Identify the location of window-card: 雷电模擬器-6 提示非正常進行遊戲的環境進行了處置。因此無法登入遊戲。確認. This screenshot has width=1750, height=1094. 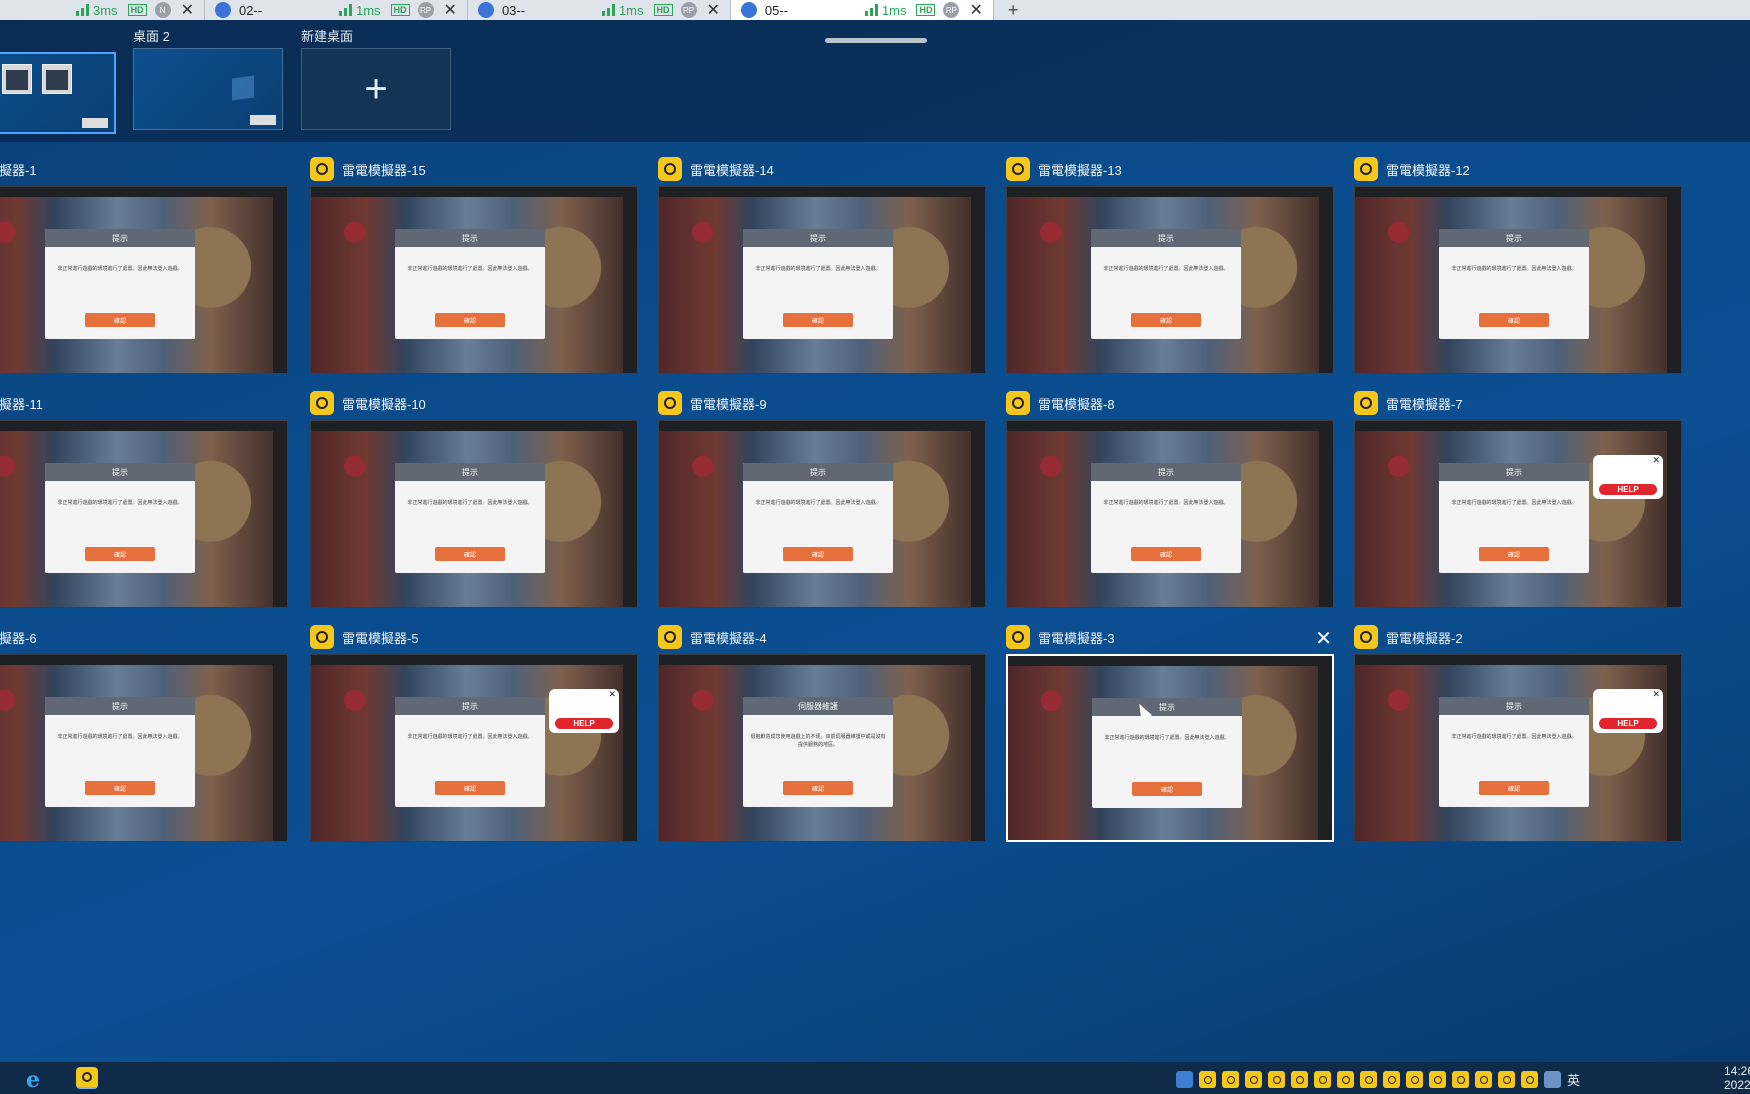
(145, 739).